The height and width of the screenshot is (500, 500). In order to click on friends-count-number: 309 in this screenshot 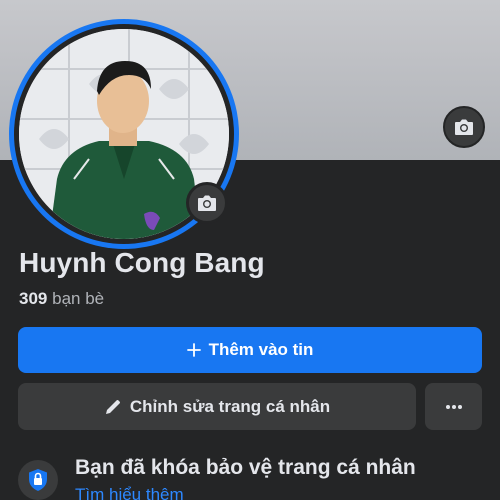, I will do `click(33, 298)`.